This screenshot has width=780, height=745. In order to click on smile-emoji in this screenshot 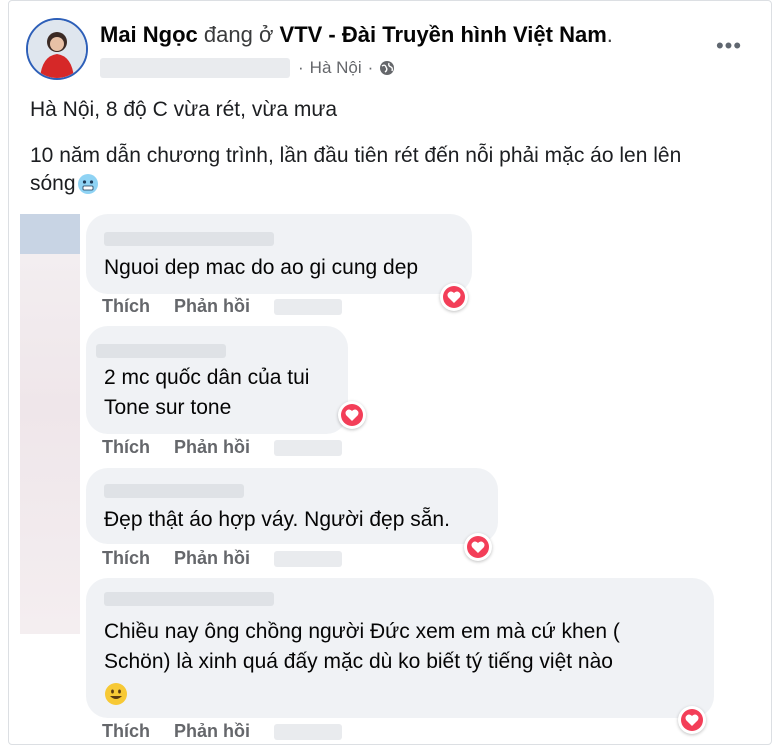, I will do `click(116, 696)`.